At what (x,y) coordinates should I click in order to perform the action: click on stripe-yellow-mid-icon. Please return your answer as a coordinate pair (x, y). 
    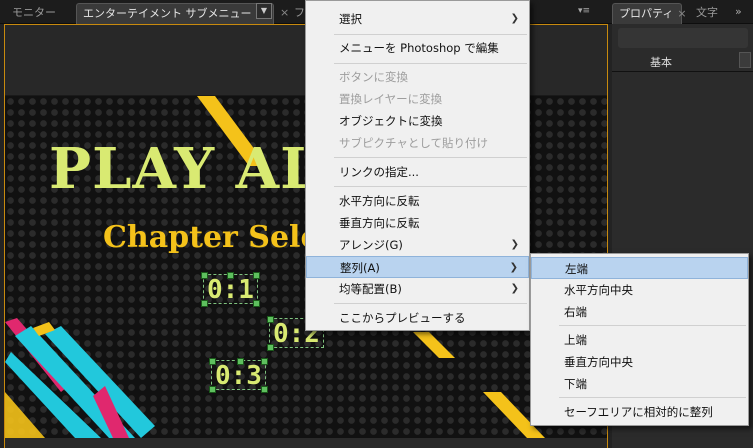
    Looking at the image, I should click on (434, 345).